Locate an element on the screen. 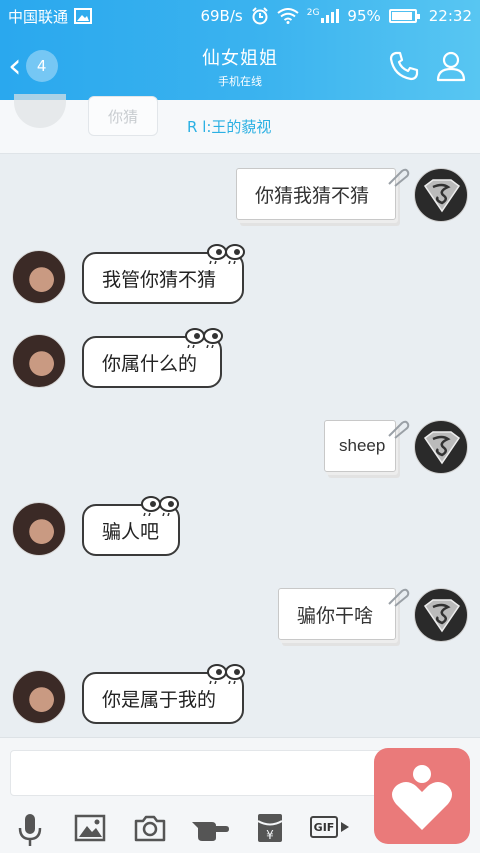 The width and height of the screenshot is (480, 853). red-packet-symbol: ¥ is located at coordinates (270, 835).